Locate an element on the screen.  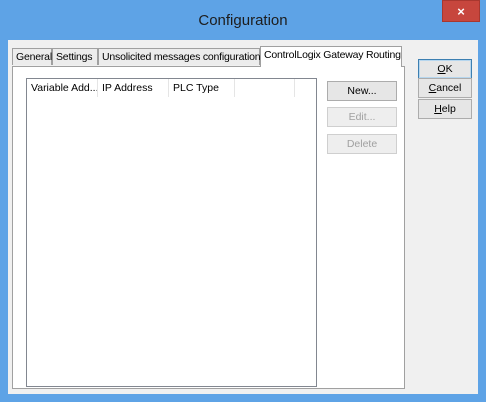
close-icon: × is located at coordinates (461, 11).